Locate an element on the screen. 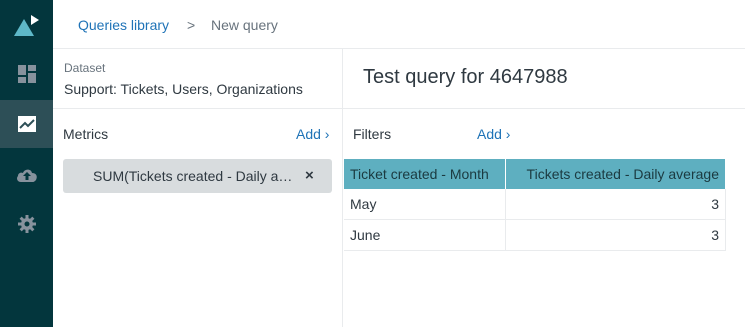 The width and height of the screenshot is (745, 327). breadcrumb-current: New query is located at coordinates (244, 25).